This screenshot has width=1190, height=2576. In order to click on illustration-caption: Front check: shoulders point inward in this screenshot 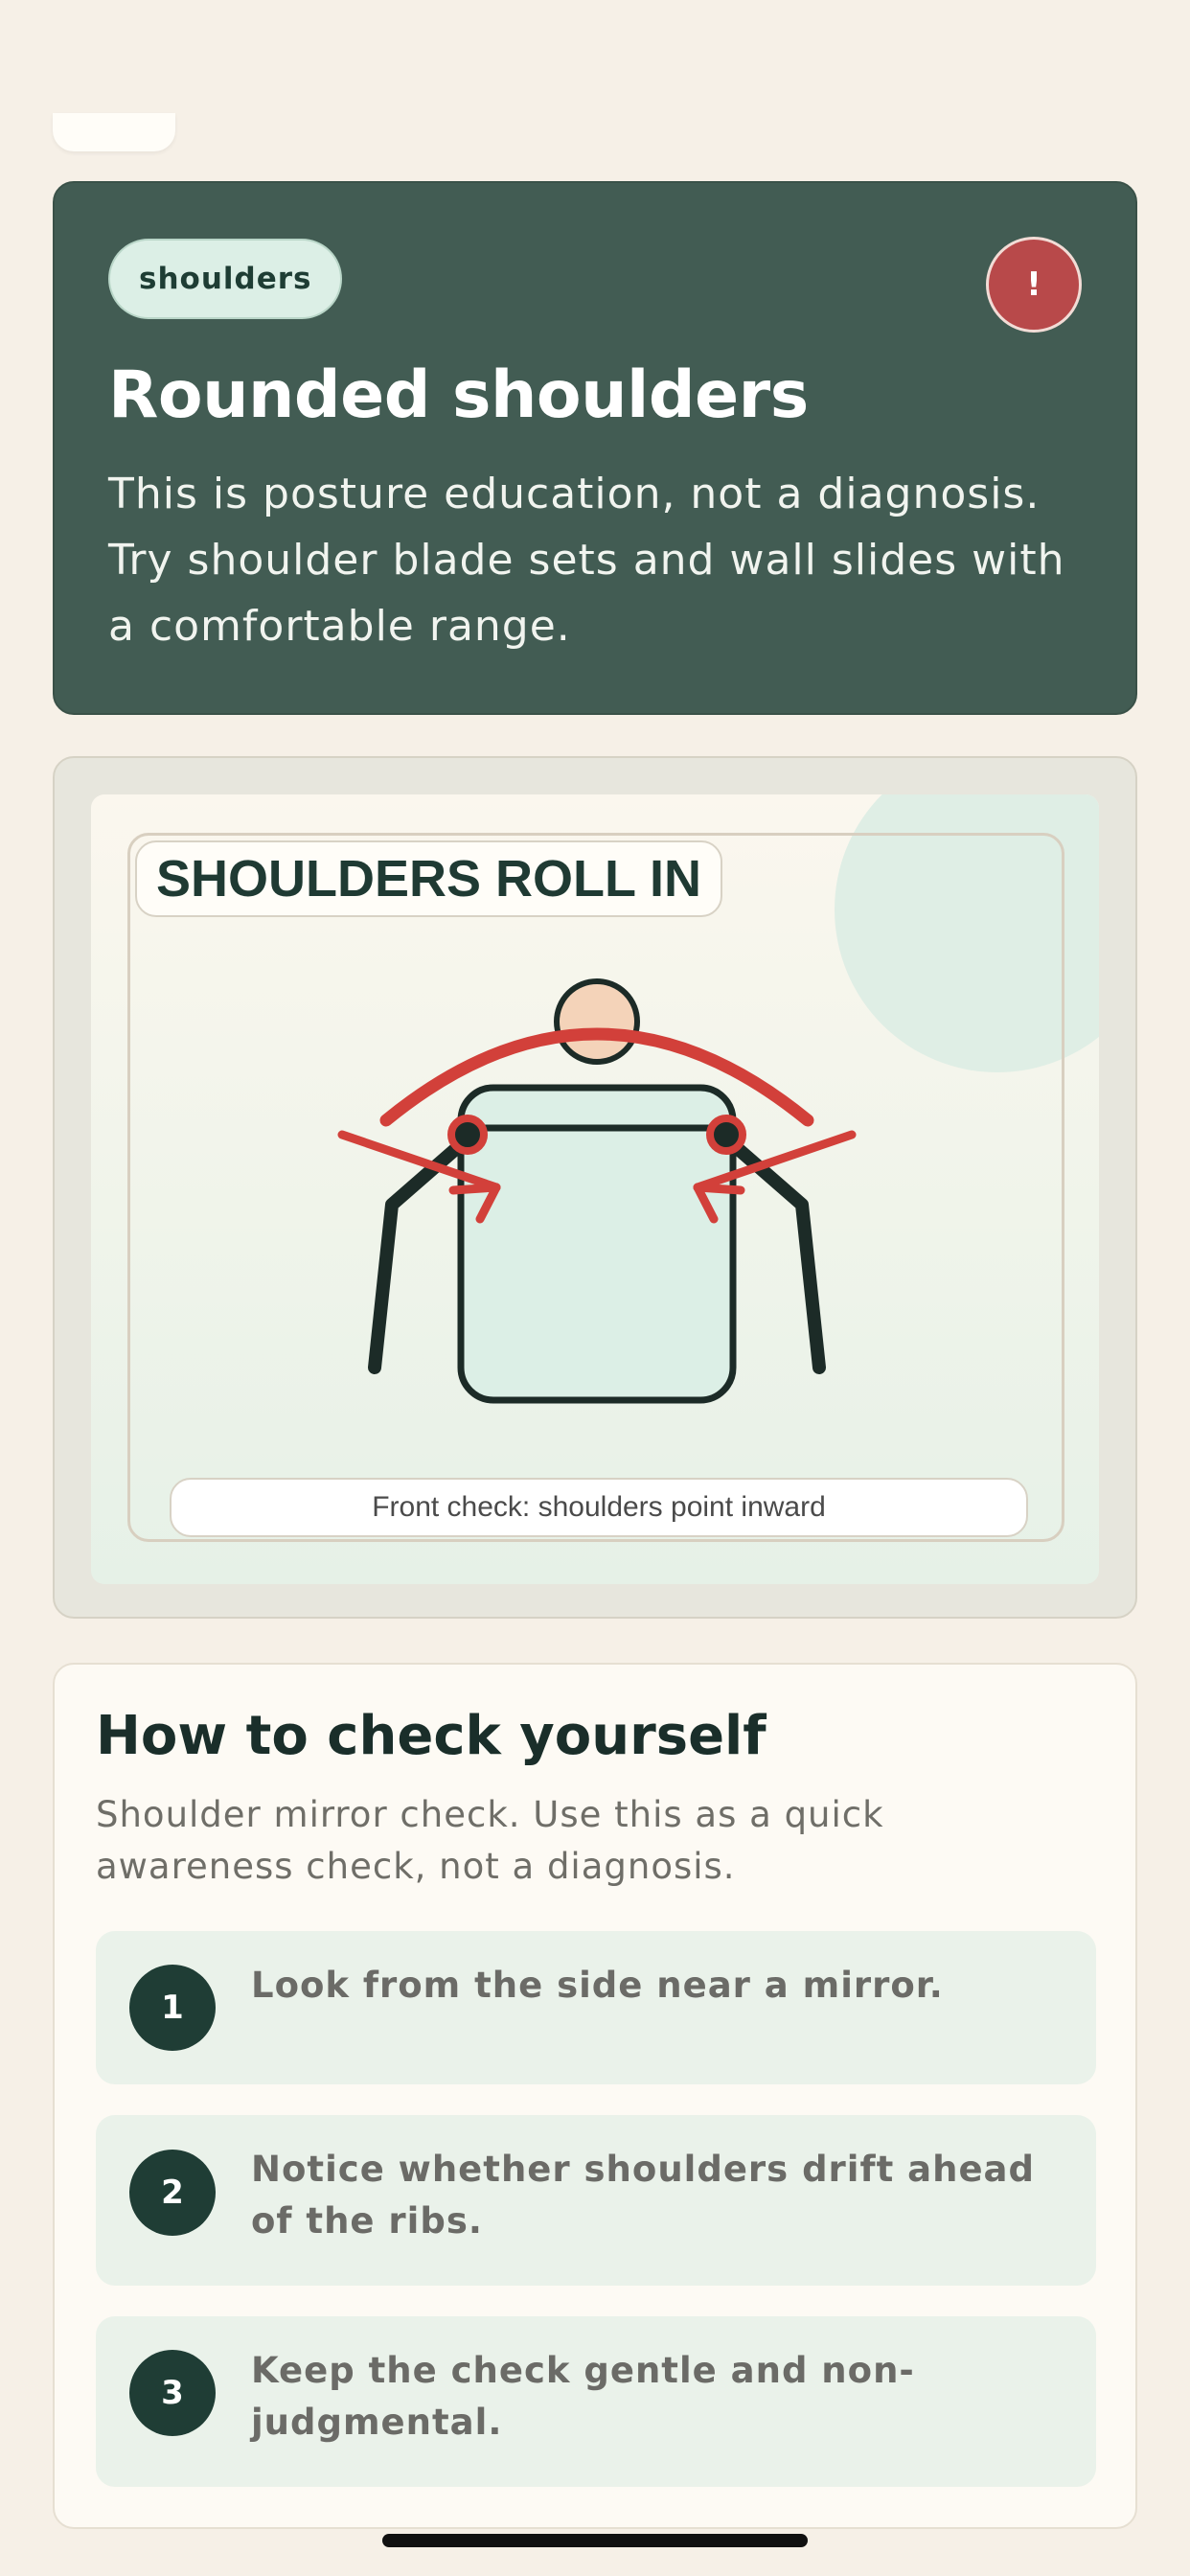, I will do `click(599, 1507)`.